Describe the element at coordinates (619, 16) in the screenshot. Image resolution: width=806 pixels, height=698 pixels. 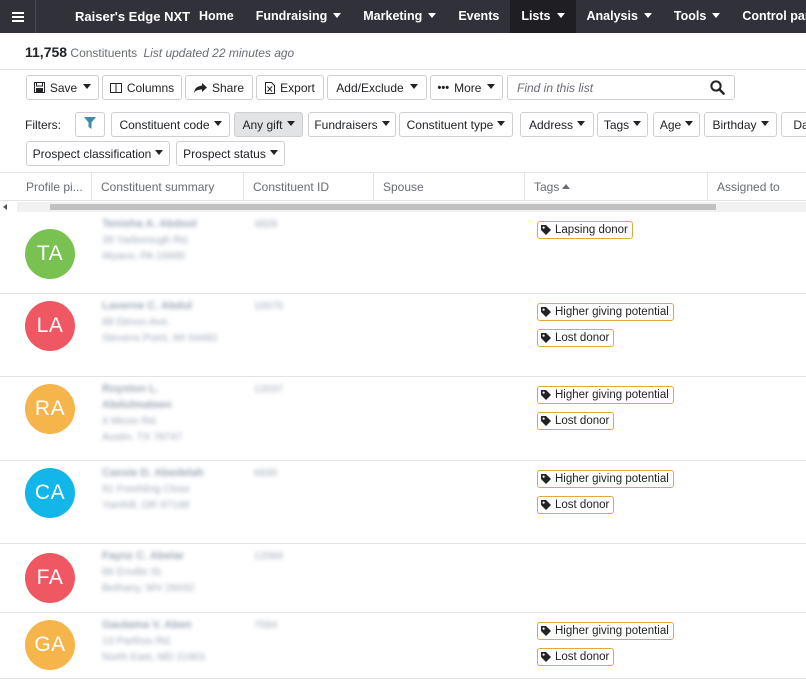
I see `nav-item-analysis: Analysis` at that location.